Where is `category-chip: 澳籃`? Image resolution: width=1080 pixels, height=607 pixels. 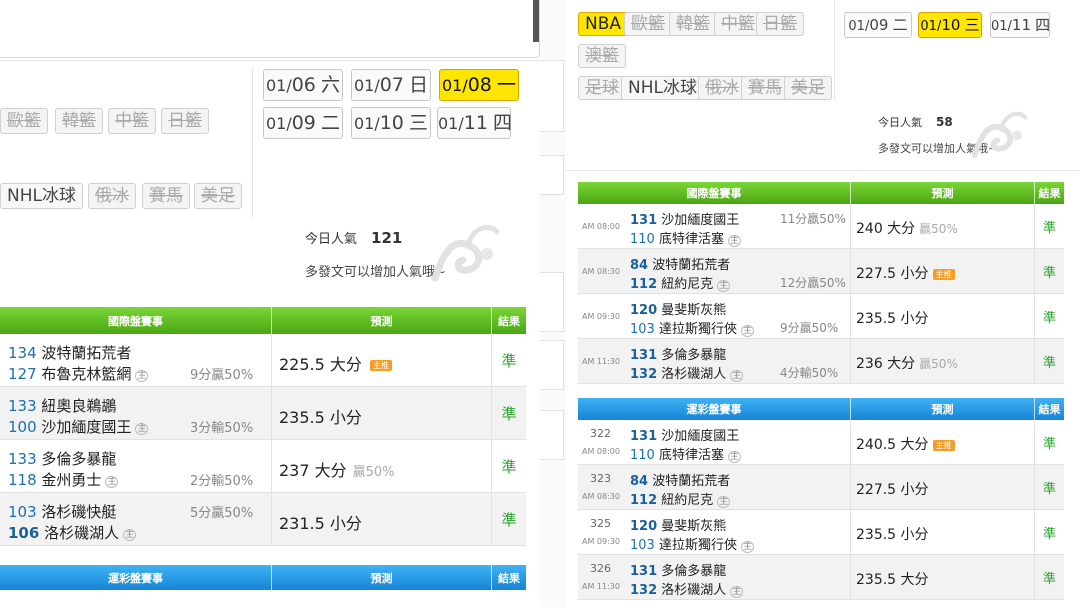
category-chip: 澳籃 is located at coordinates (602, 56).